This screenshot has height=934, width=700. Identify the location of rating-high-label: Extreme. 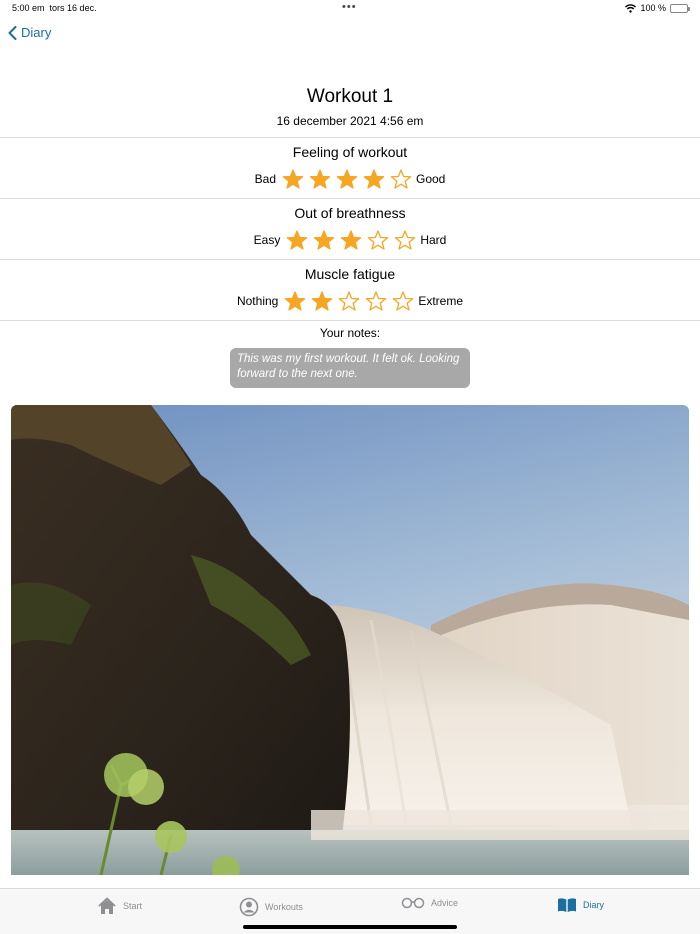
(441, 301).